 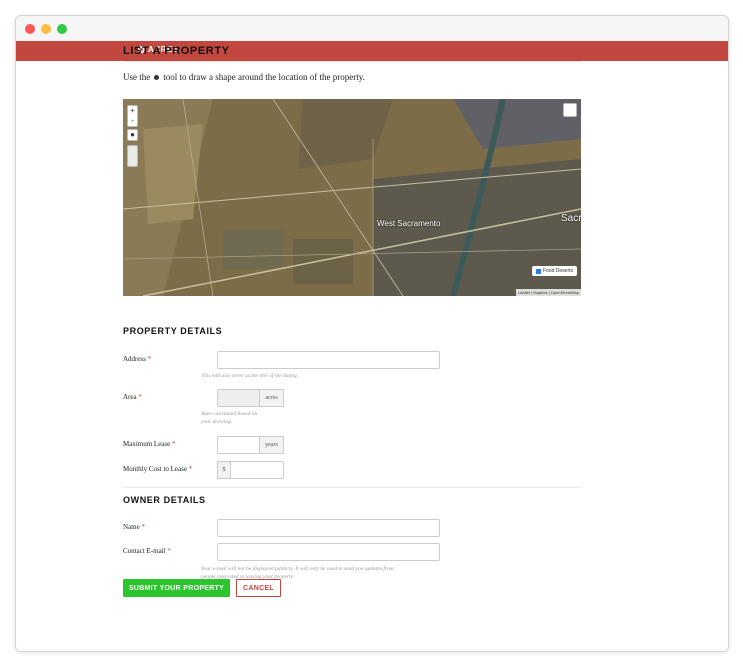 I want to click on email-label: Contact E-mail *, so click(x=147, y=551).